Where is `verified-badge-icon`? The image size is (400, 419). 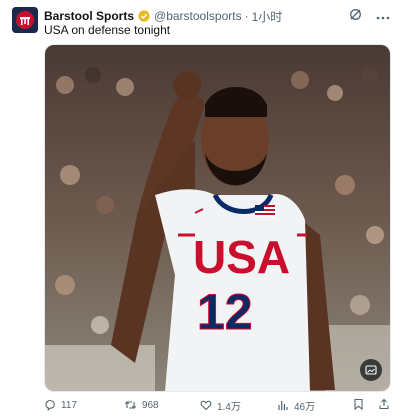
verified-badge-icon is located at coordinates (144, 16).